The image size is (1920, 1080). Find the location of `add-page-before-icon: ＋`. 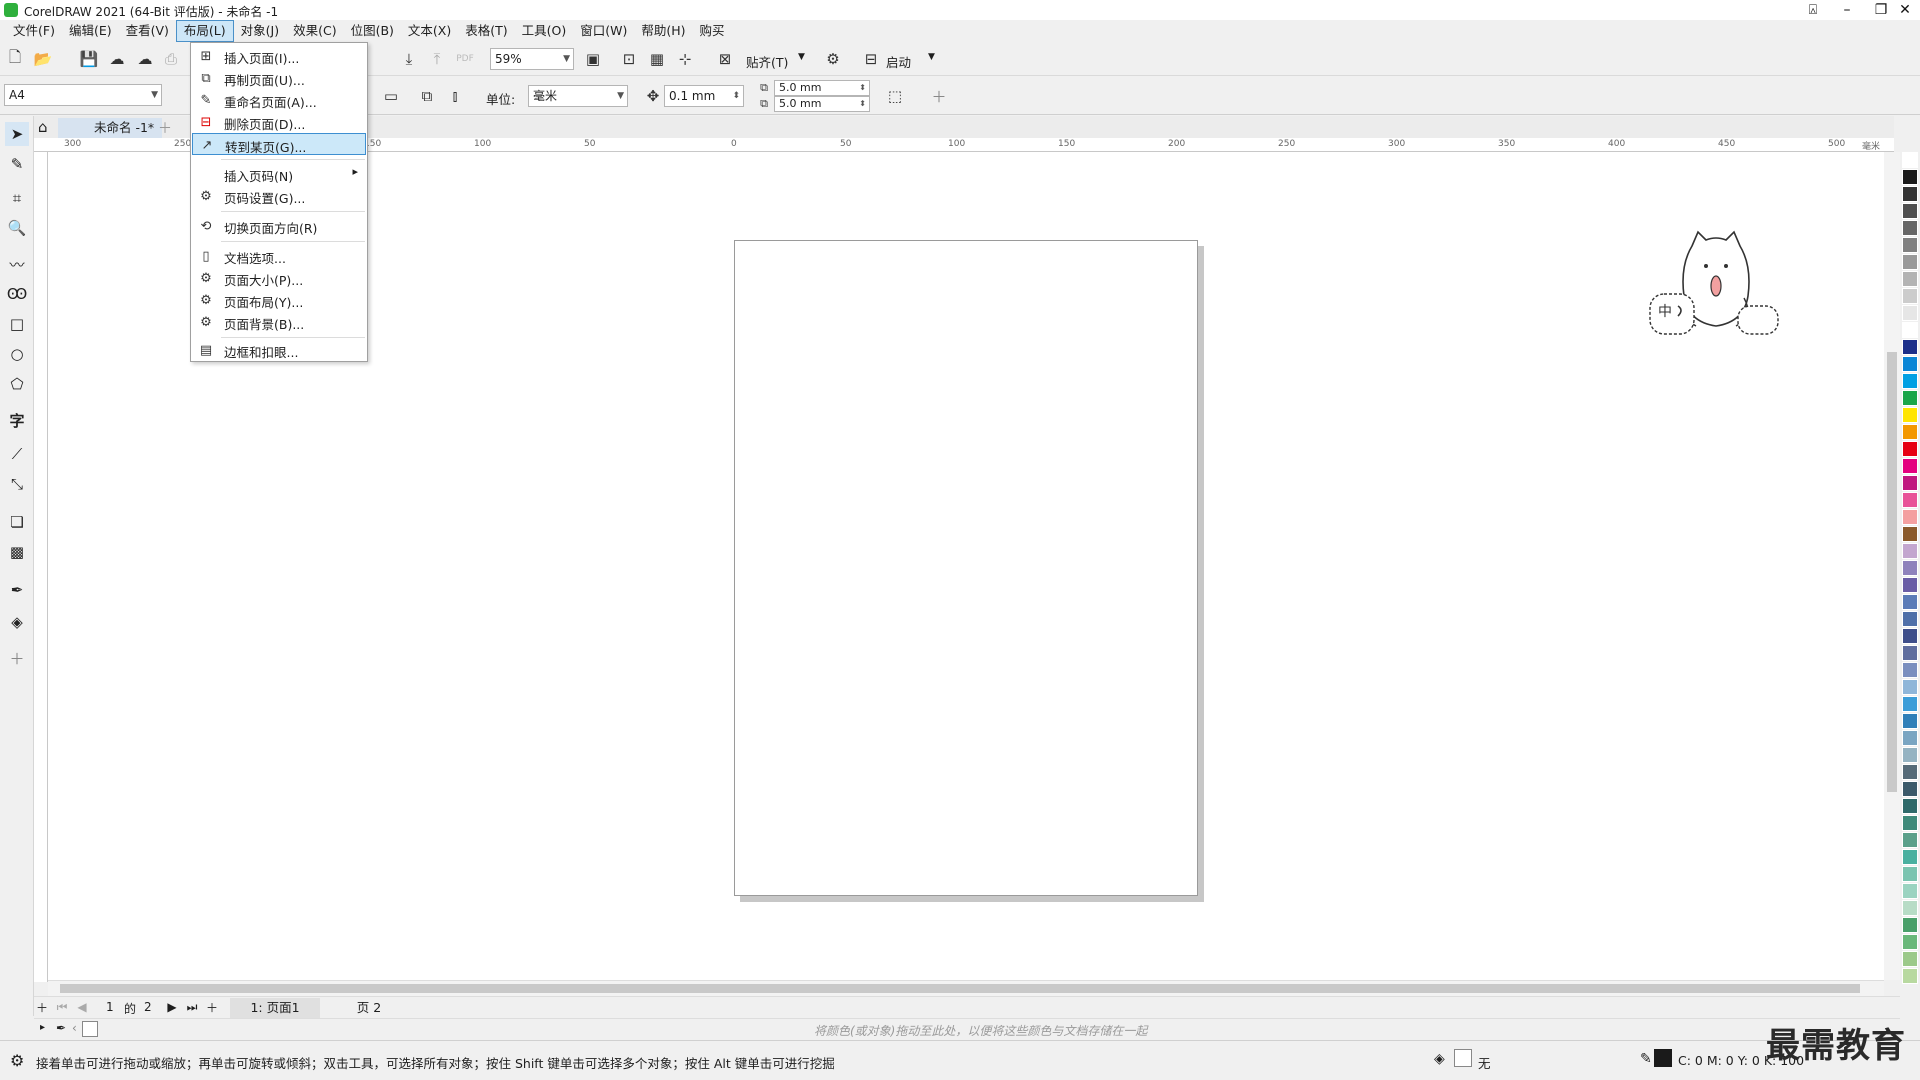

add-page-before-icon: ＋ is located at coordinates (42, 1007).